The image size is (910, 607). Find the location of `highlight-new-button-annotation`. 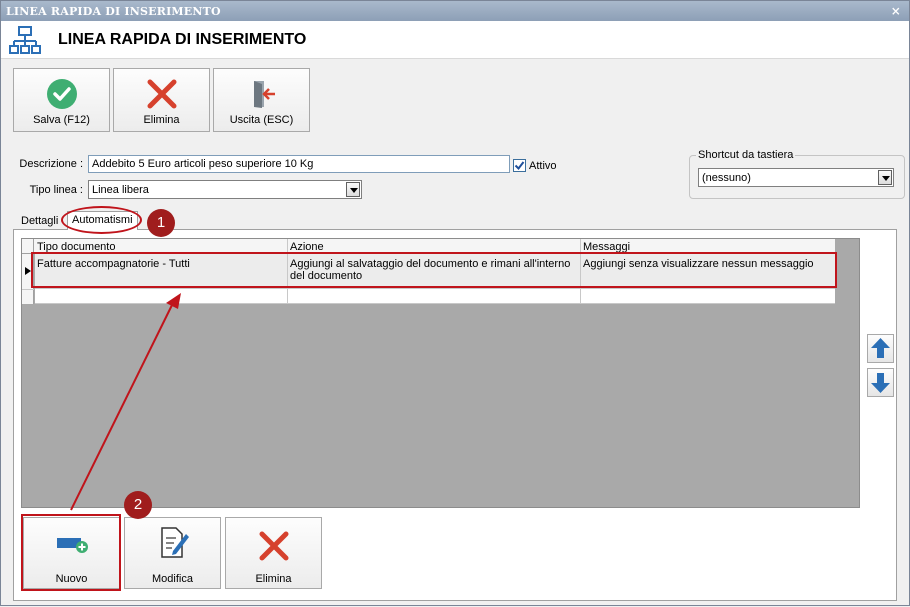

highlight-new-button-annotation is located at coordinates (71, 552).